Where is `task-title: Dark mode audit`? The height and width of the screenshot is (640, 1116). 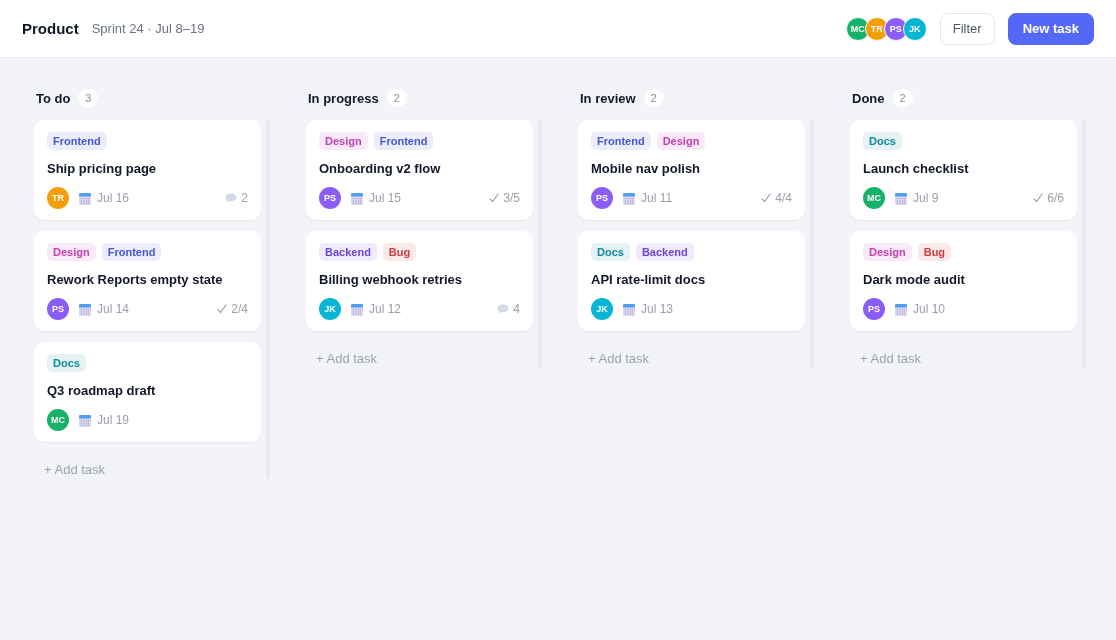
task-title: Dark mode audit is located at coordinates (914, 280).